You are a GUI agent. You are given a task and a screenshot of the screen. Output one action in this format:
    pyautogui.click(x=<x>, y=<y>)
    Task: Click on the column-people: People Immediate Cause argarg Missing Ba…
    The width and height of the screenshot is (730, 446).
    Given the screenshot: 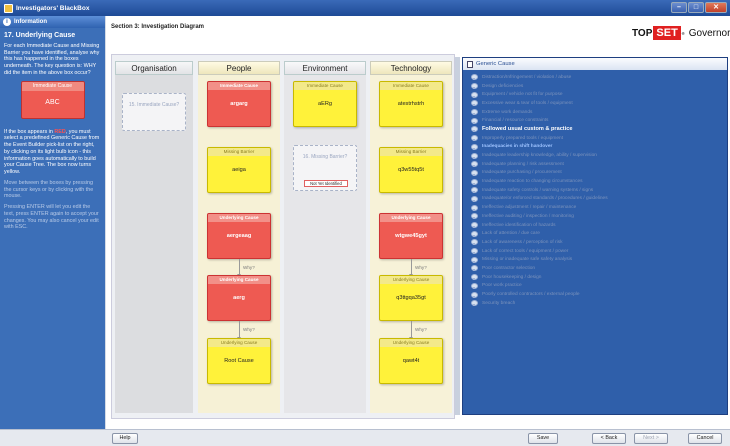 What is the action you would take?
    pyautogui.click(x=239, y=237)
    